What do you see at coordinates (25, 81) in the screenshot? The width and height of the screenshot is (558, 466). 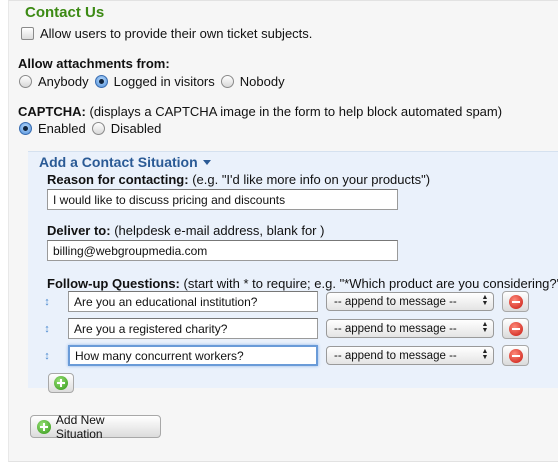 I see `radio-anybody` at bounding box center [25, 81].